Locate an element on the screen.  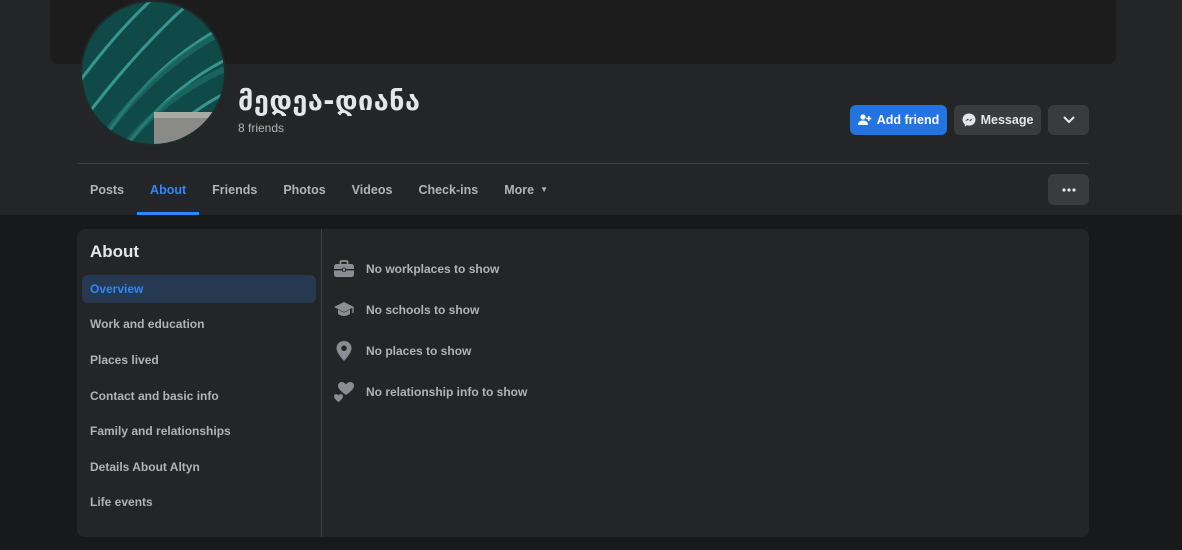
about-menu-label: Overview is located at coordinates (117, 289).